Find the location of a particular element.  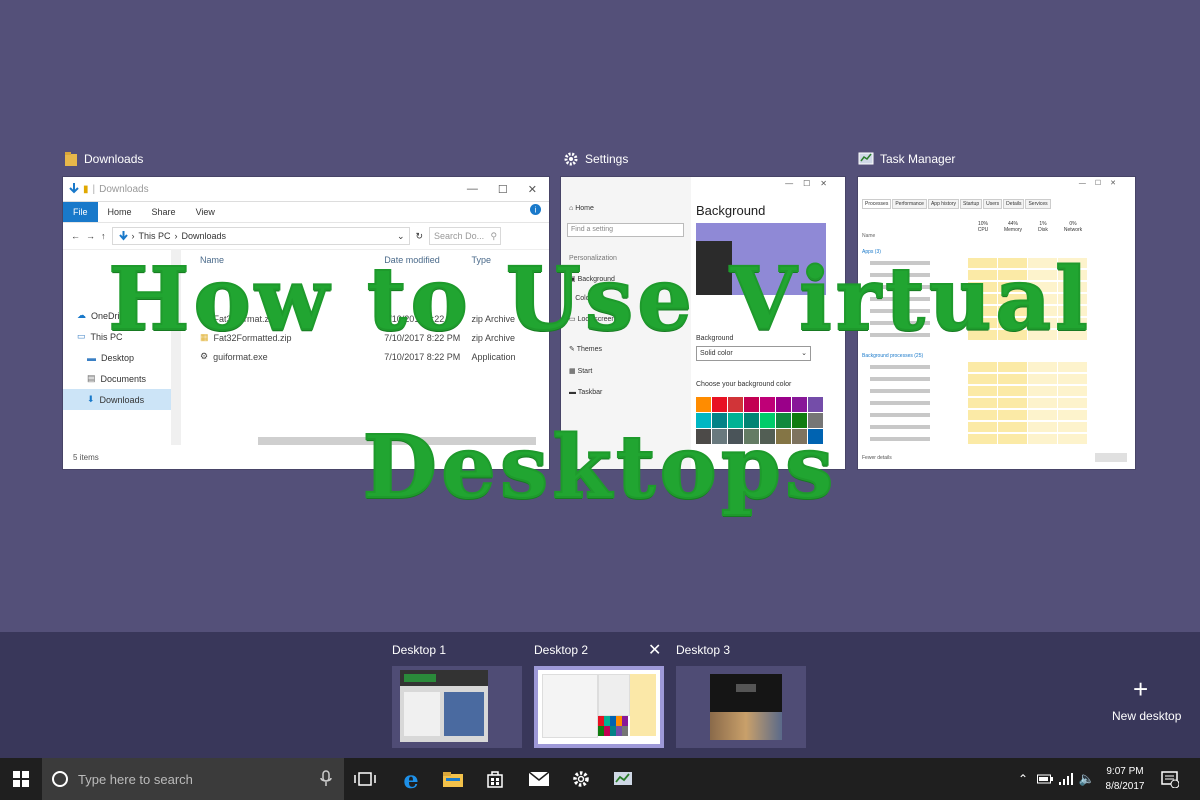

task-view-icon is located at coordinates (365, 779).